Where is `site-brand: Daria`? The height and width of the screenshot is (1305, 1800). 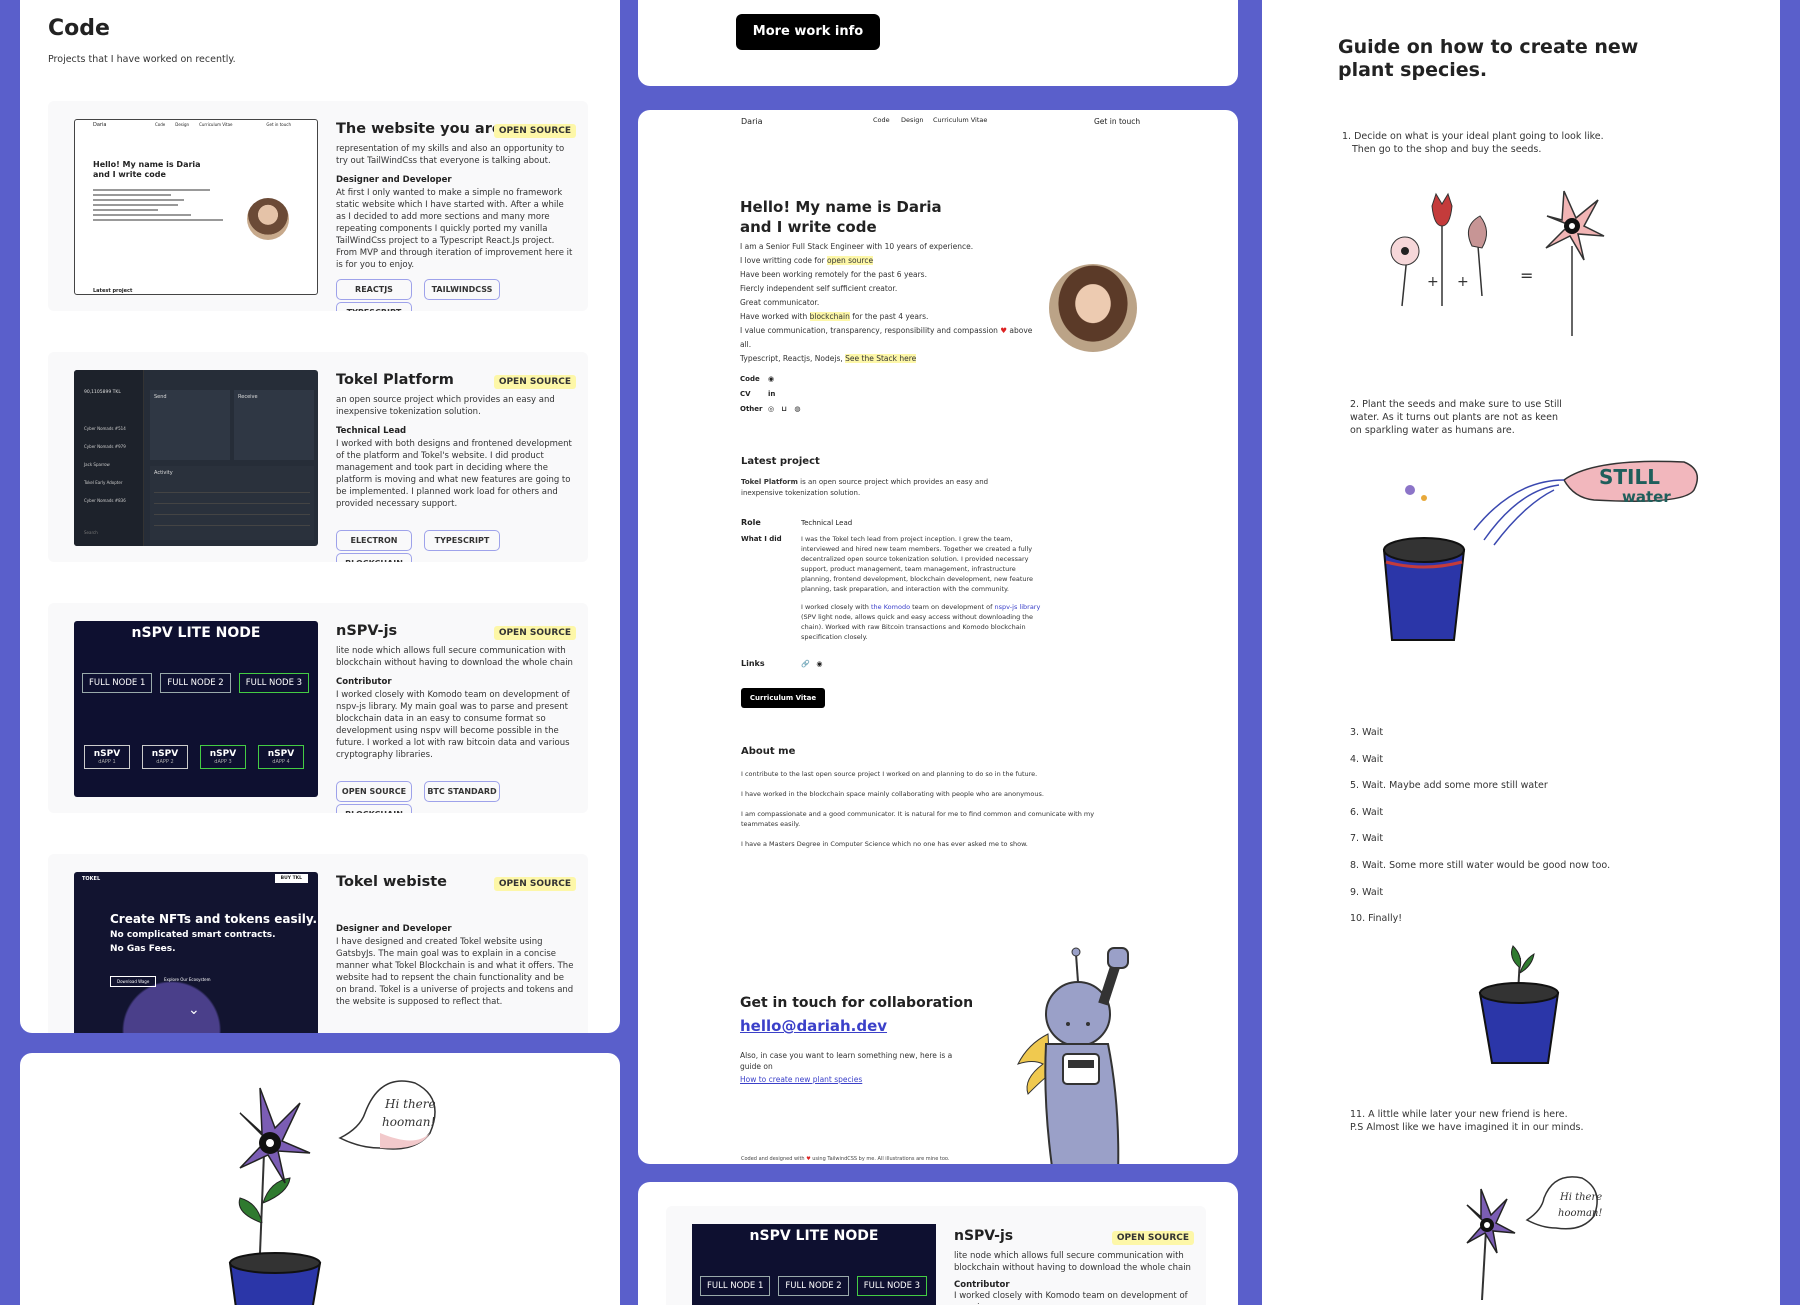
site-brand: Daria is located at coordinates (751, 121).